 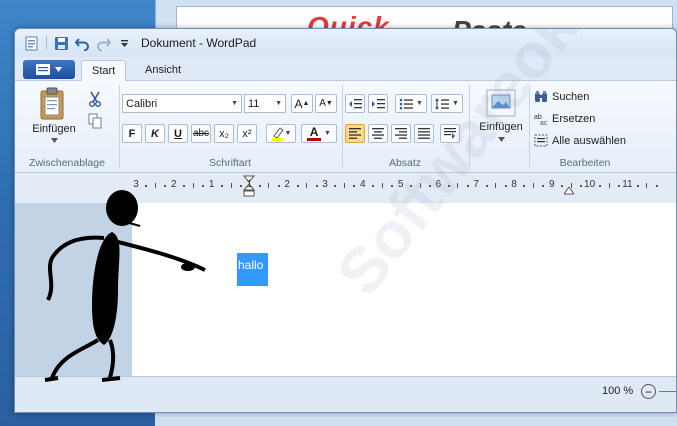 What do you see at coordinates (277, 134) in the screenshot?
I see `highlighter-icon` at bounding box center [277, 134].